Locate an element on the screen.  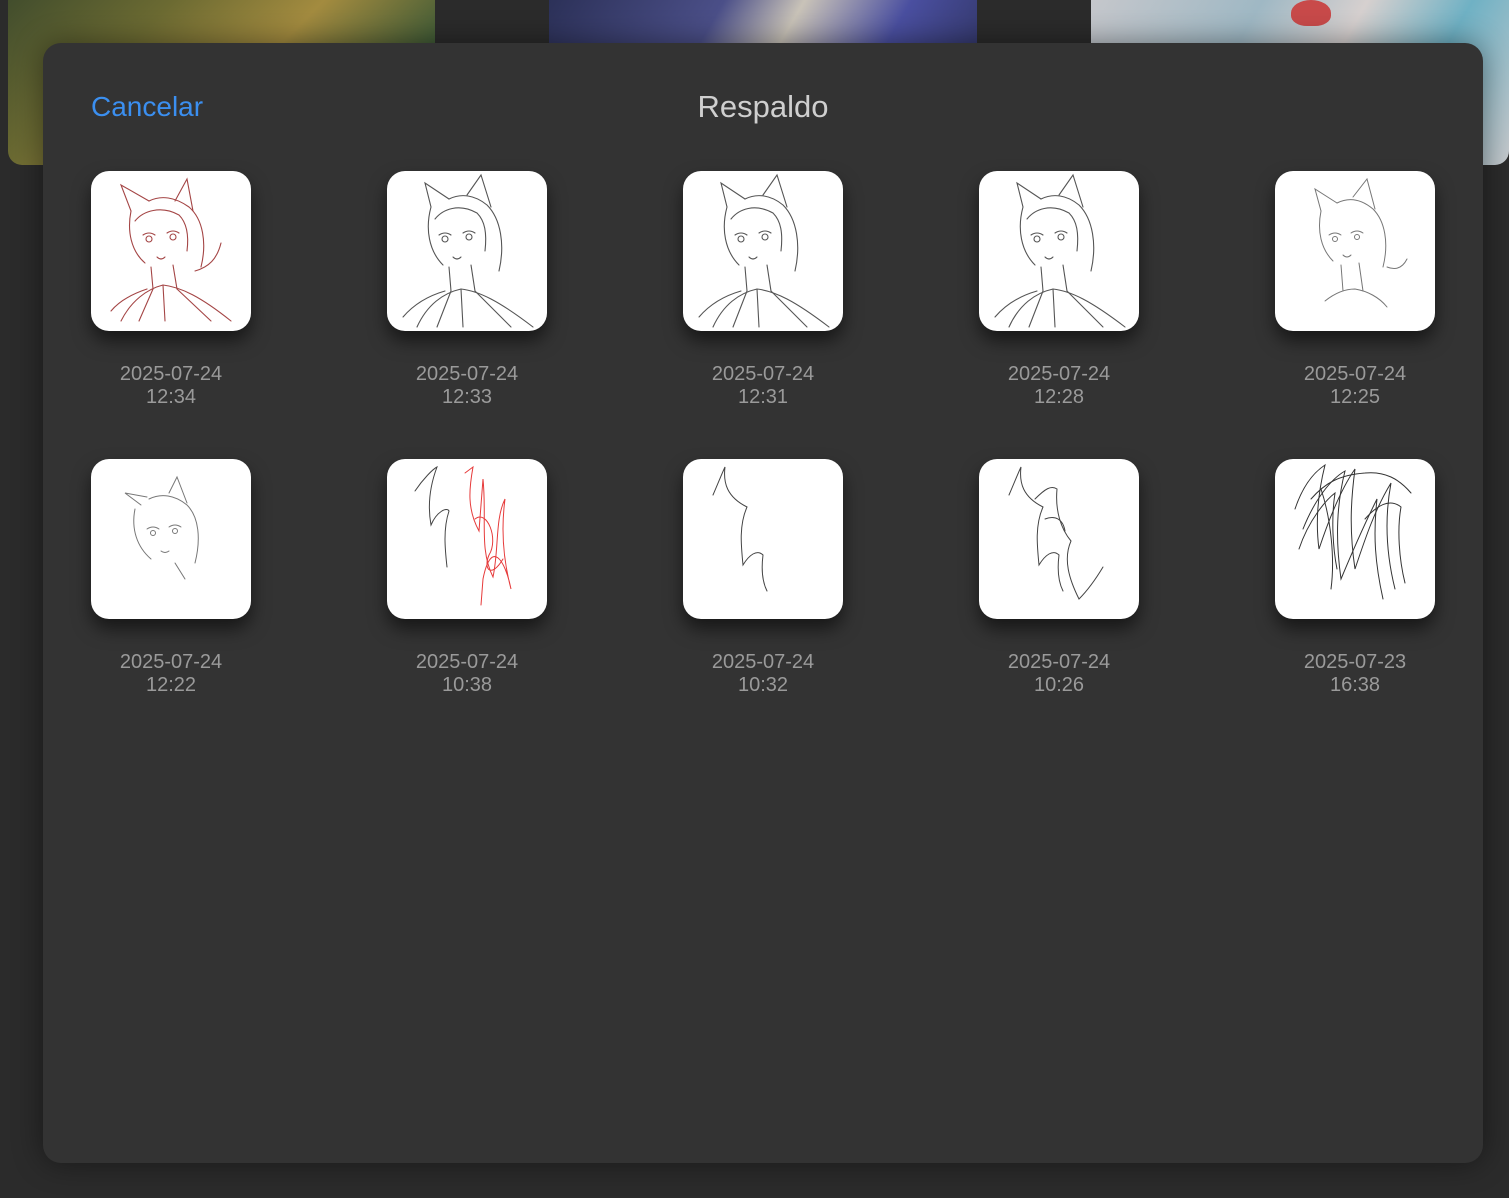
backup-item: 2025-07-24 12:25 is located at coordinates (1355, 290).